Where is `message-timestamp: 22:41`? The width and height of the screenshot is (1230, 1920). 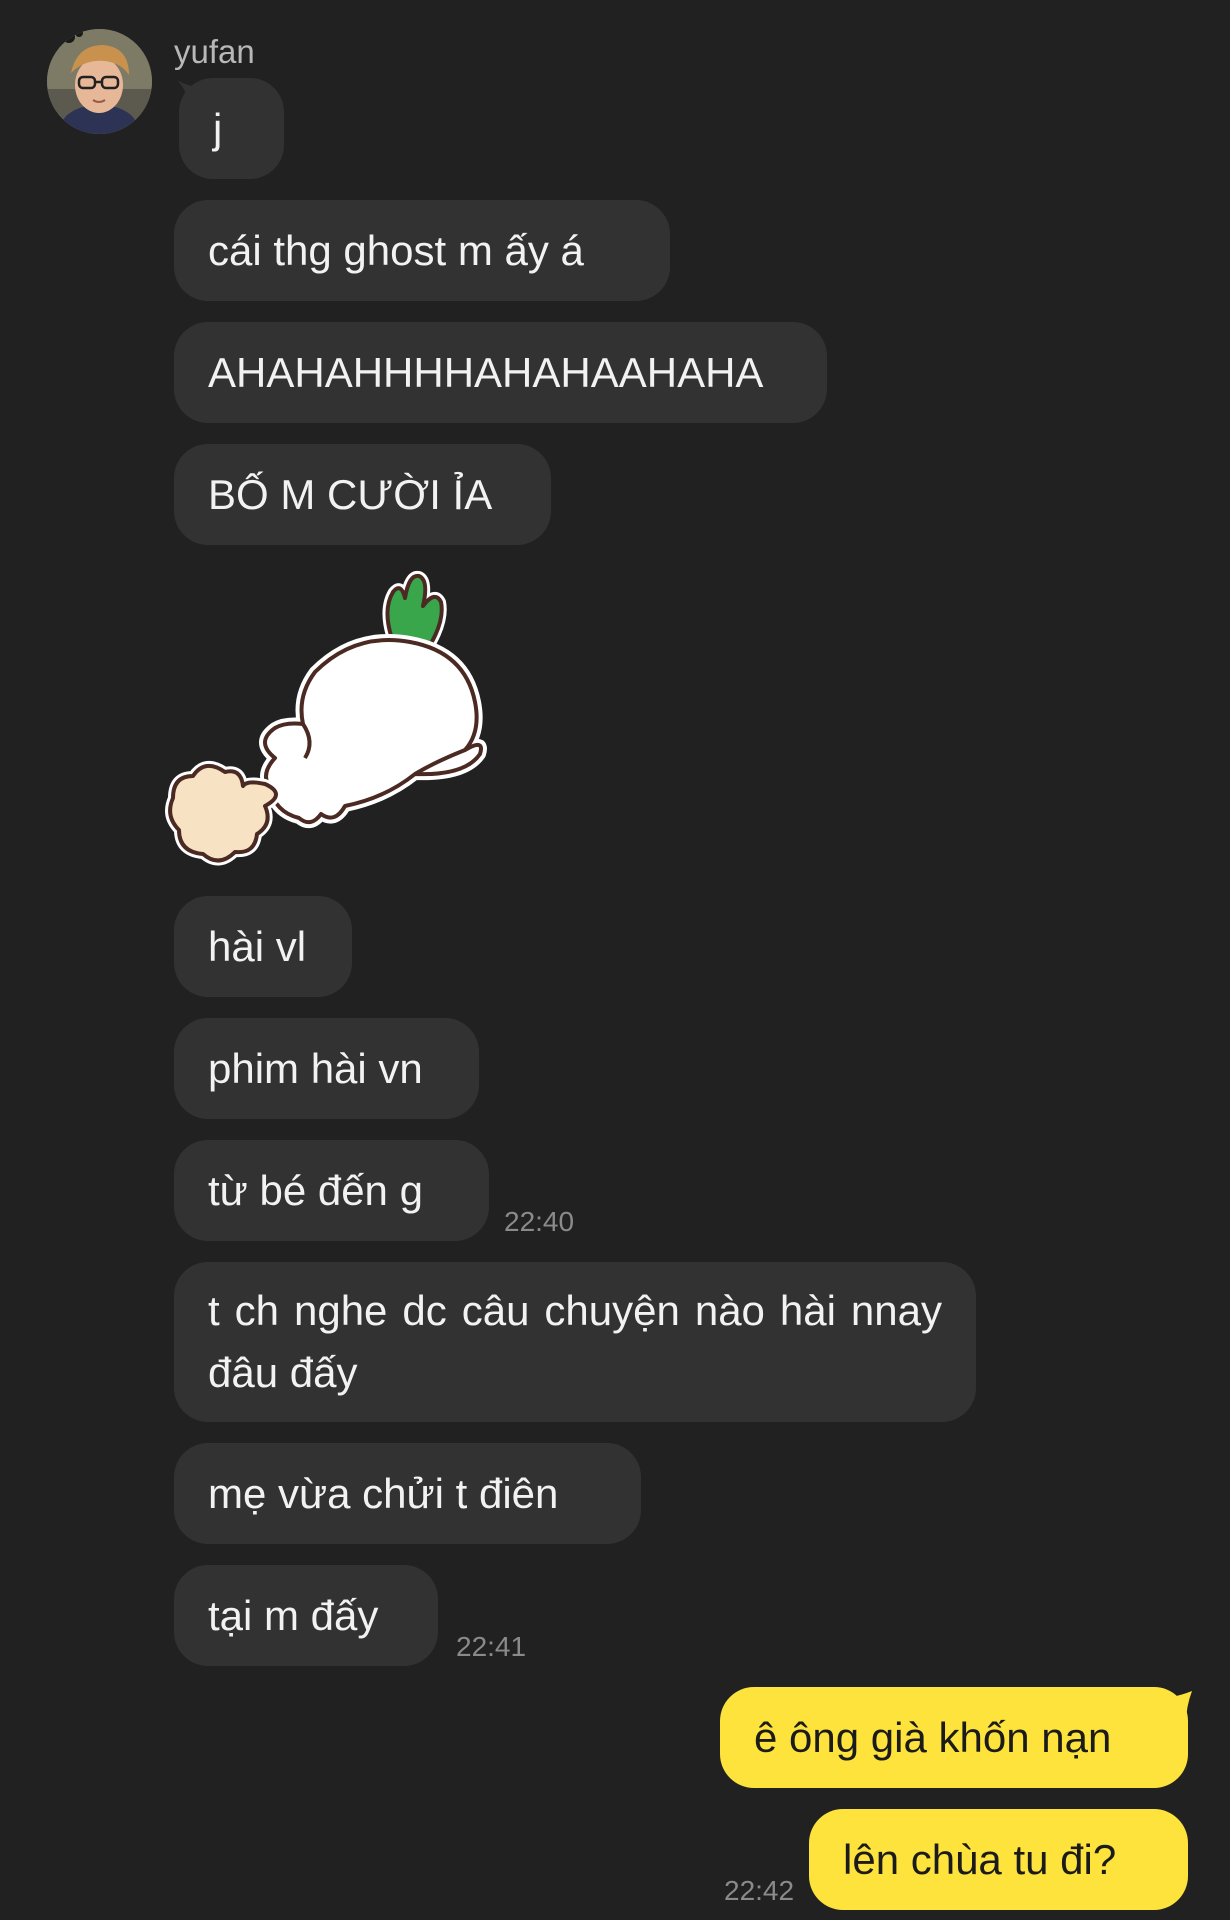
message-timestamp: 22:41 is located at coordinates (491, 1646).